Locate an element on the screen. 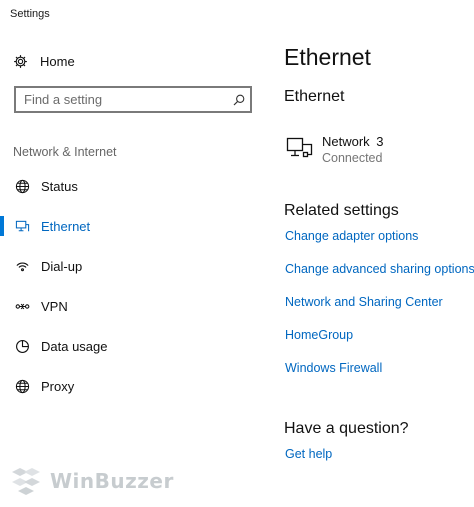 This screenshot has height=507, width=474. window-title: Settings is located at coordinates (30, 14).